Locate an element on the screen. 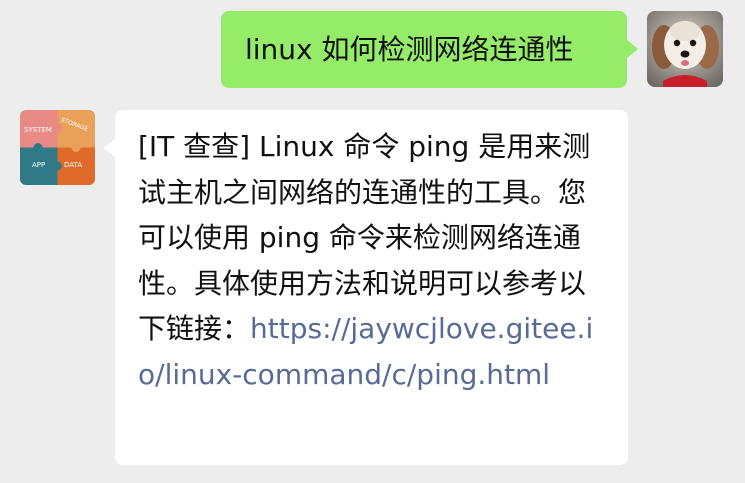 This screenshot has width=745, height=483. avatar-label-system: SYSTEM is located at coordinates (38, 130).